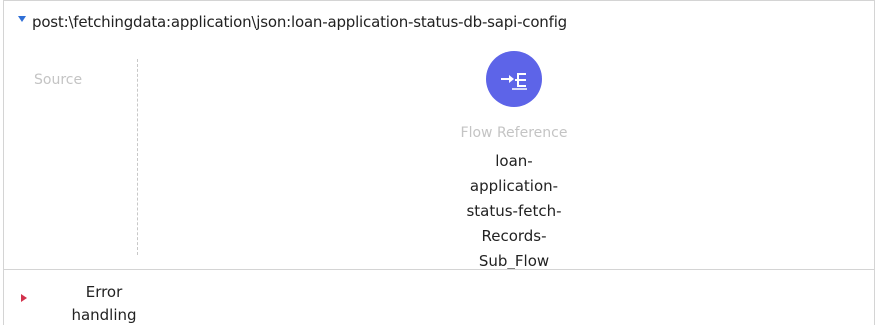 Image resolution: width=878 pixels, height=327 pixels. What do you see at coordinates (514, 236) in the screenshot?
I see `component-name-line: Records-` at bounding box center [514, 236].